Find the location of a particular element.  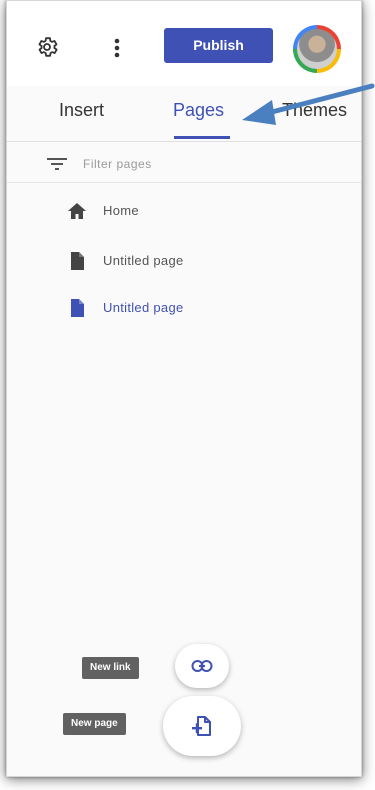

new-link-button is located at coordinates (202, 666).